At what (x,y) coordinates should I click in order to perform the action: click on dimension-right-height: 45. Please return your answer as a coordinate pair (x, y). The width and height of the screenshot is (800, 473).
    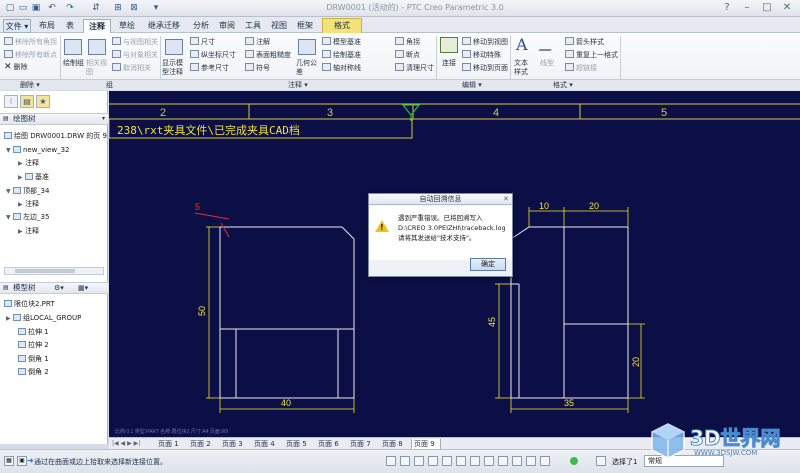
    Looking at the image, I should click on (492, 322).